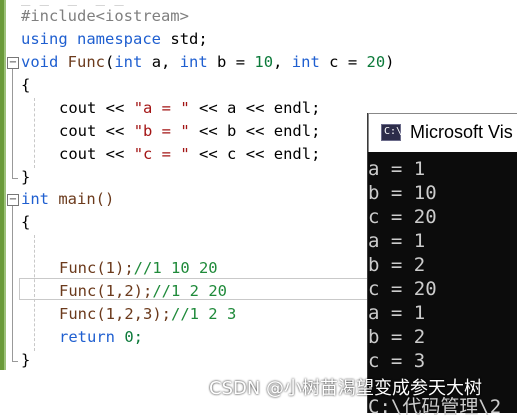  Describe the element at coordinates (264, 62) in the screenshot. I see `default-b-value: 10` at that location.